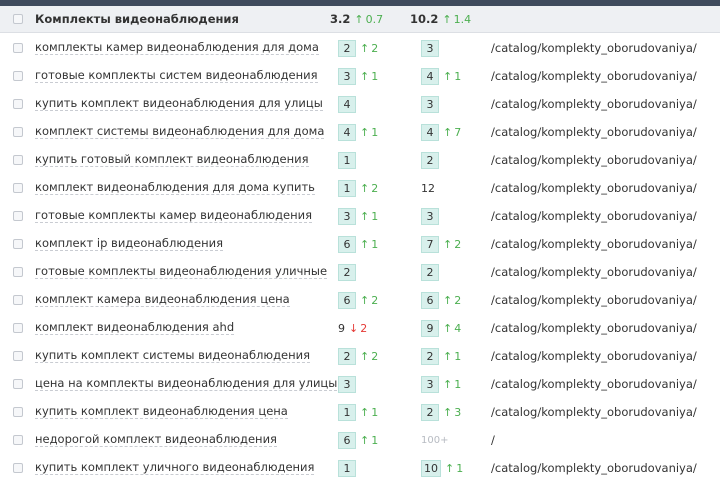 This screenshot has height=482, width=720. I want to click on position-engine-1: 2, so click(347, 272).